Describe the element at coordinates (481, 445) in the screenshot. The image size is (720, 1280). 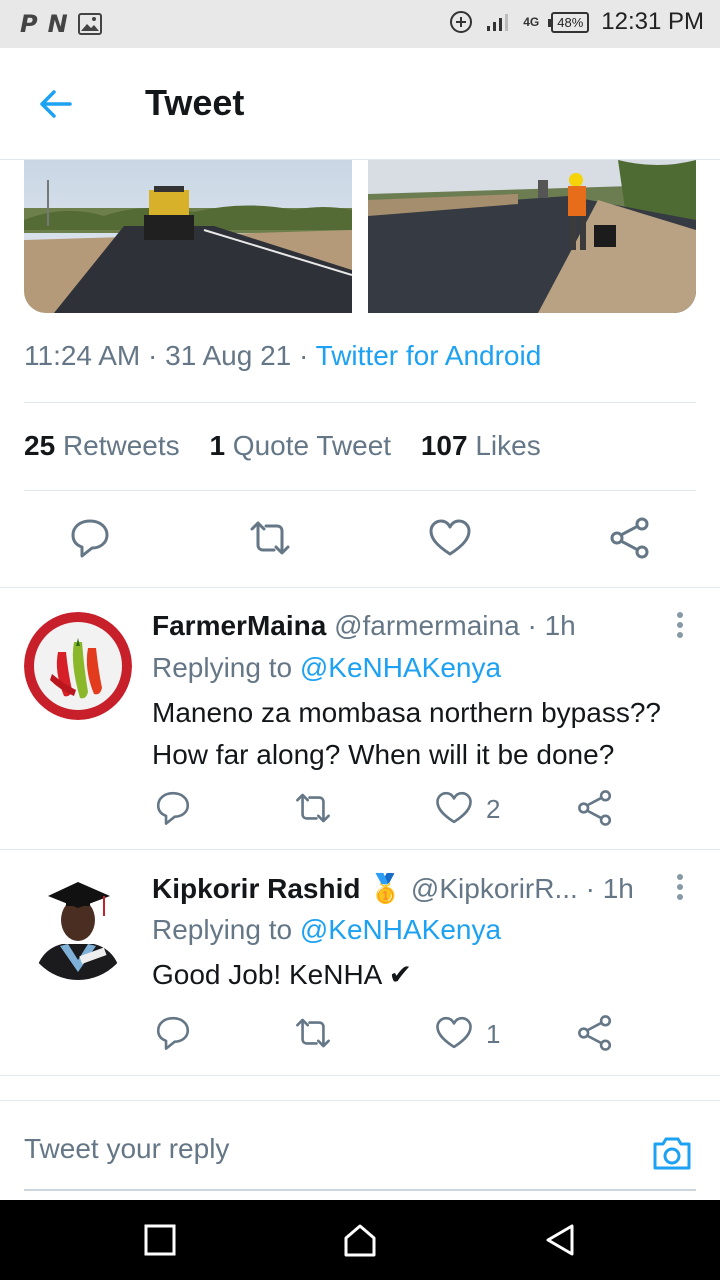
I see `likes-stat: 107 Likes` at that location.